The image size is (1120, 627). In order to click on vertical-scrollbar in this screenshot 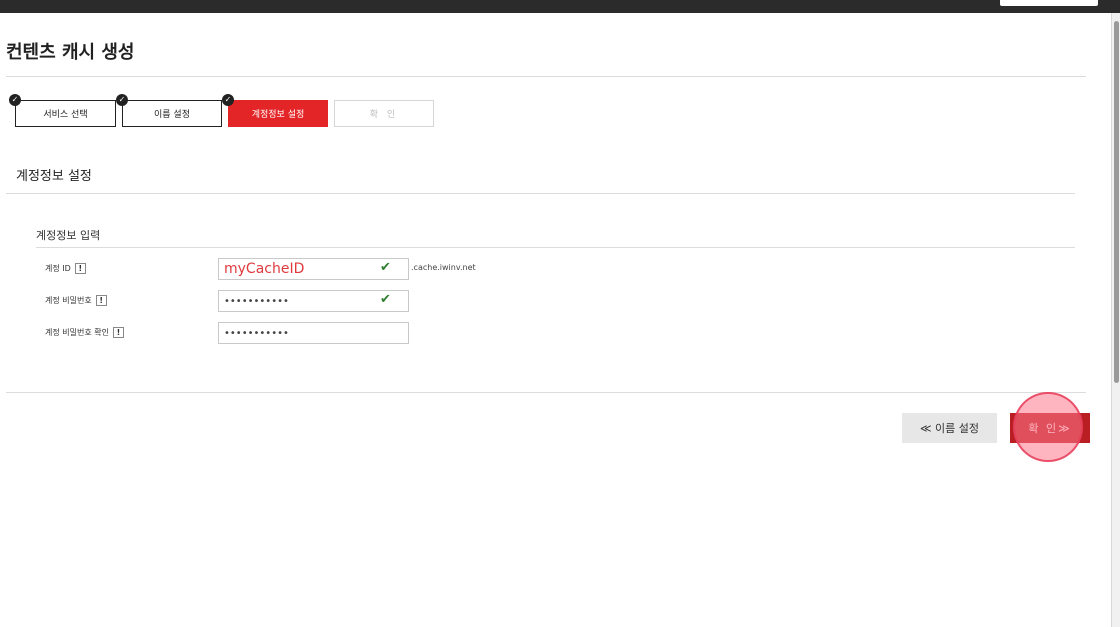, I will do `click(1115, 320)`.